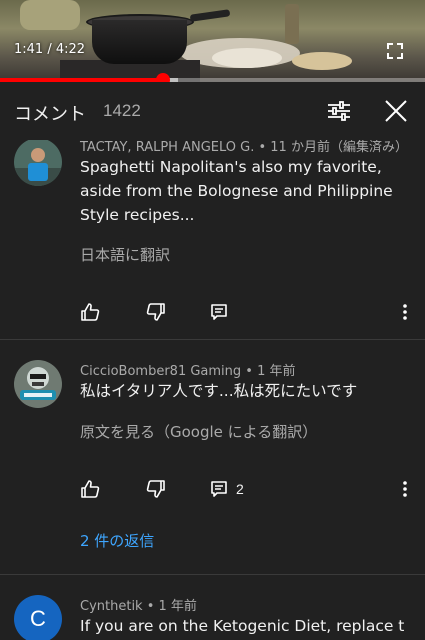  I want to click on reply-count: 2, so click(240, 489).